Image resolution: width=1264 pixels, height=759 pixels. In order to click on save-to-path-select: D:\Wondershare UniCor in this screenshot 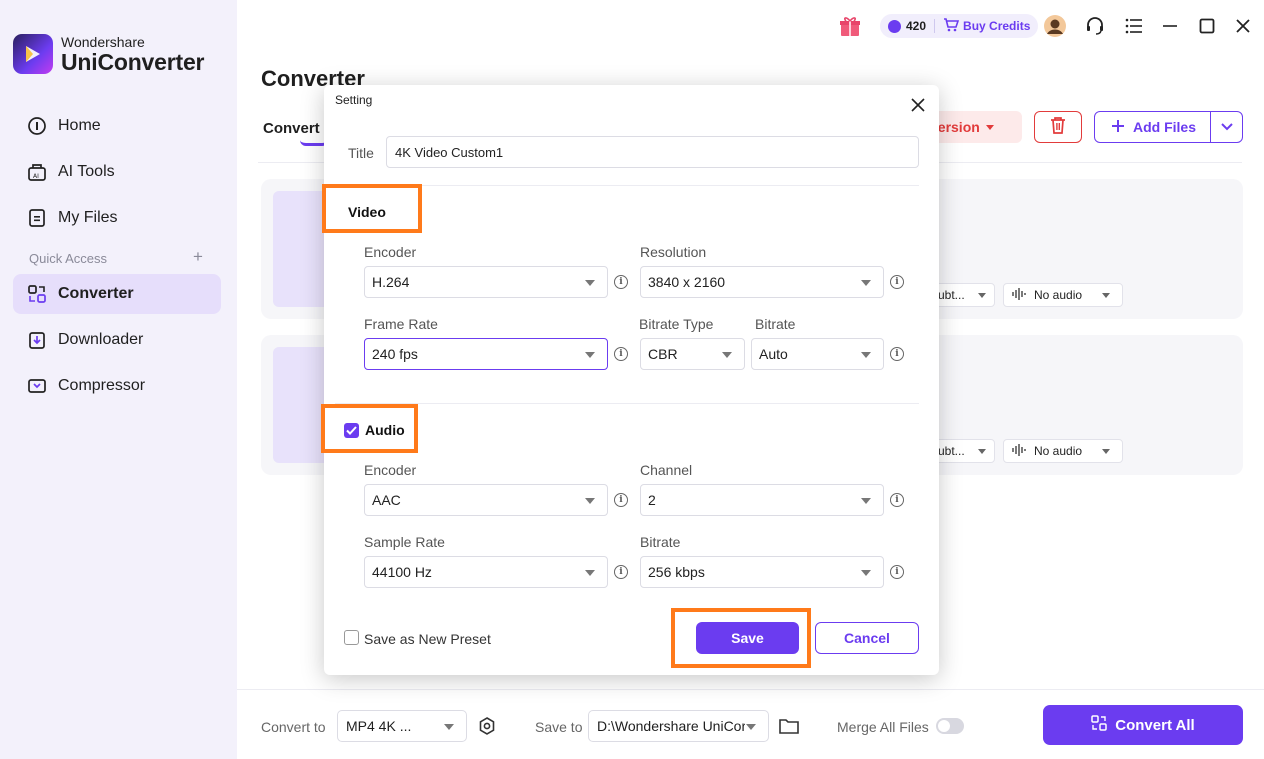, I will do `click(678, 726)`.